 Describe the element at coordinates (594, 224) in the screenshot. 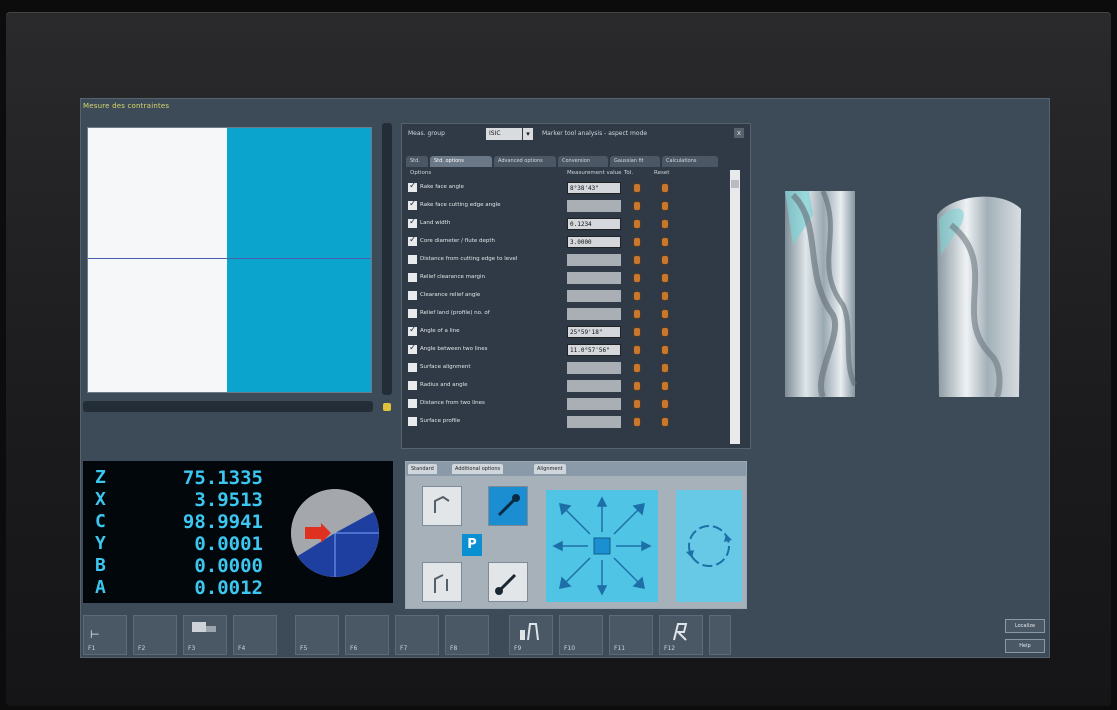

I see `row-value: 0.1234` at that location.